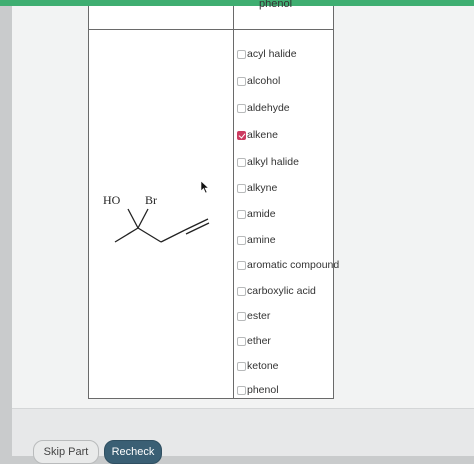 Image resolution: width=474 pixels, height=464 pixels. I want to click on option-label: ether, so click(259, 341).